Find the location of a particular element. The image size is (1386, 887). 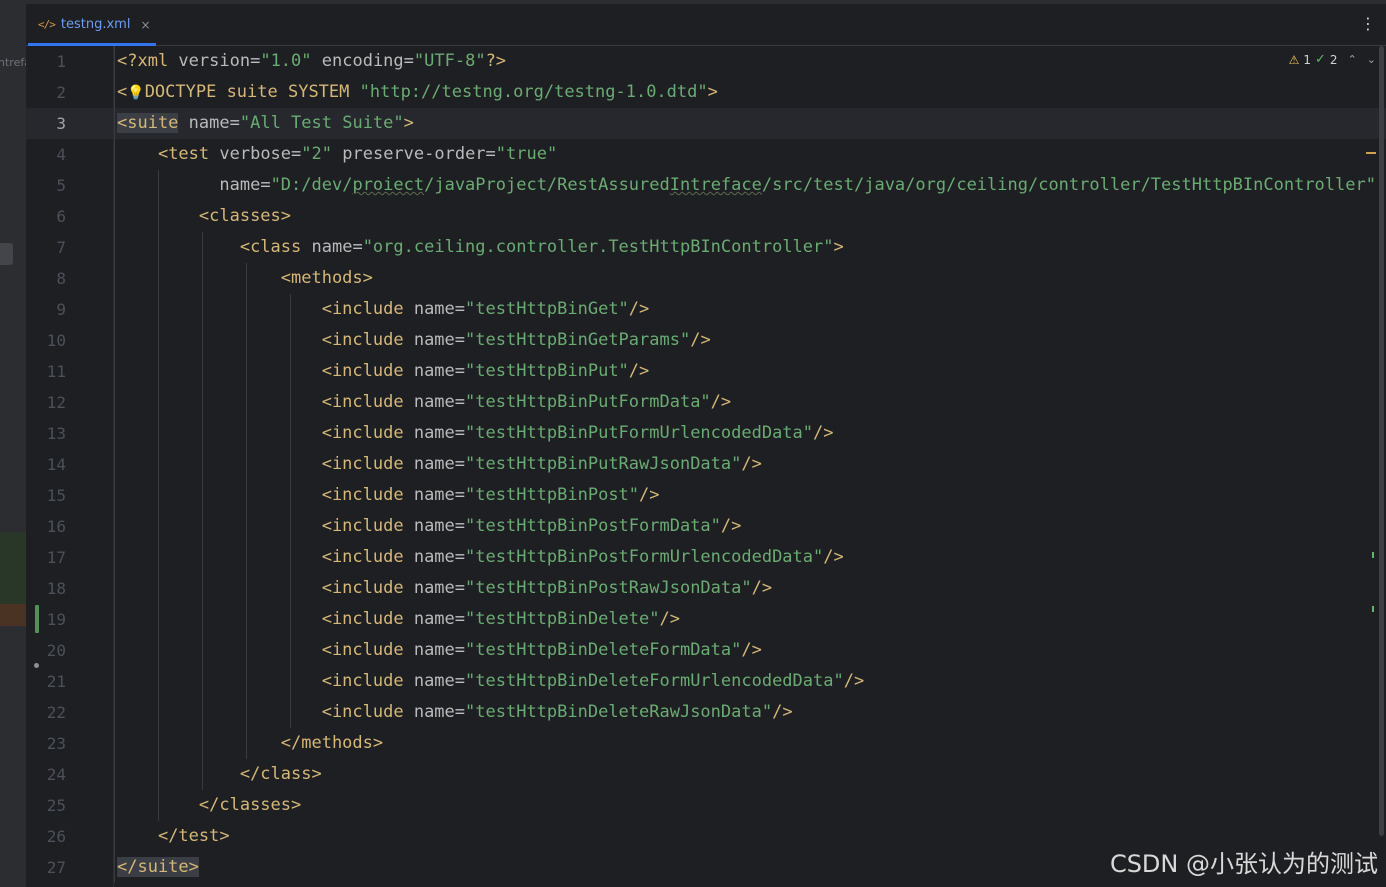

code-token: </classes> is located at coordinates (250, 805).